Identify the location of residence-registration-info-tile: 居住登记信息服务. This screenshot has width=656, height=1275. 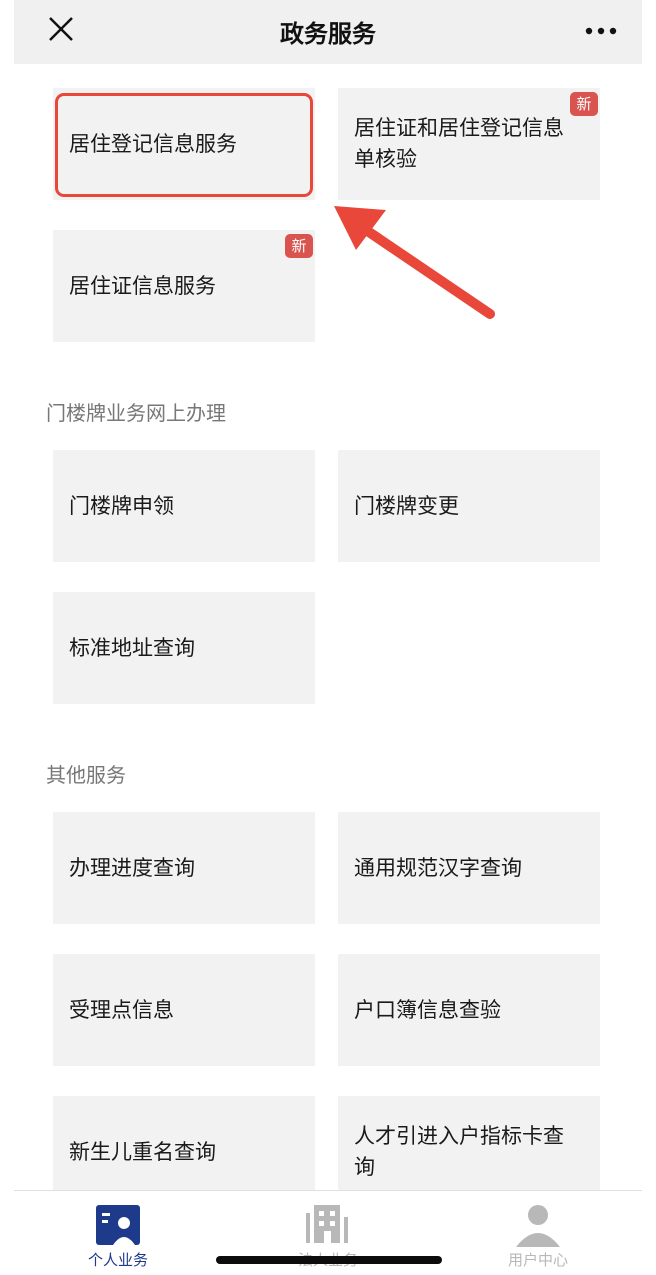
(184, 144).